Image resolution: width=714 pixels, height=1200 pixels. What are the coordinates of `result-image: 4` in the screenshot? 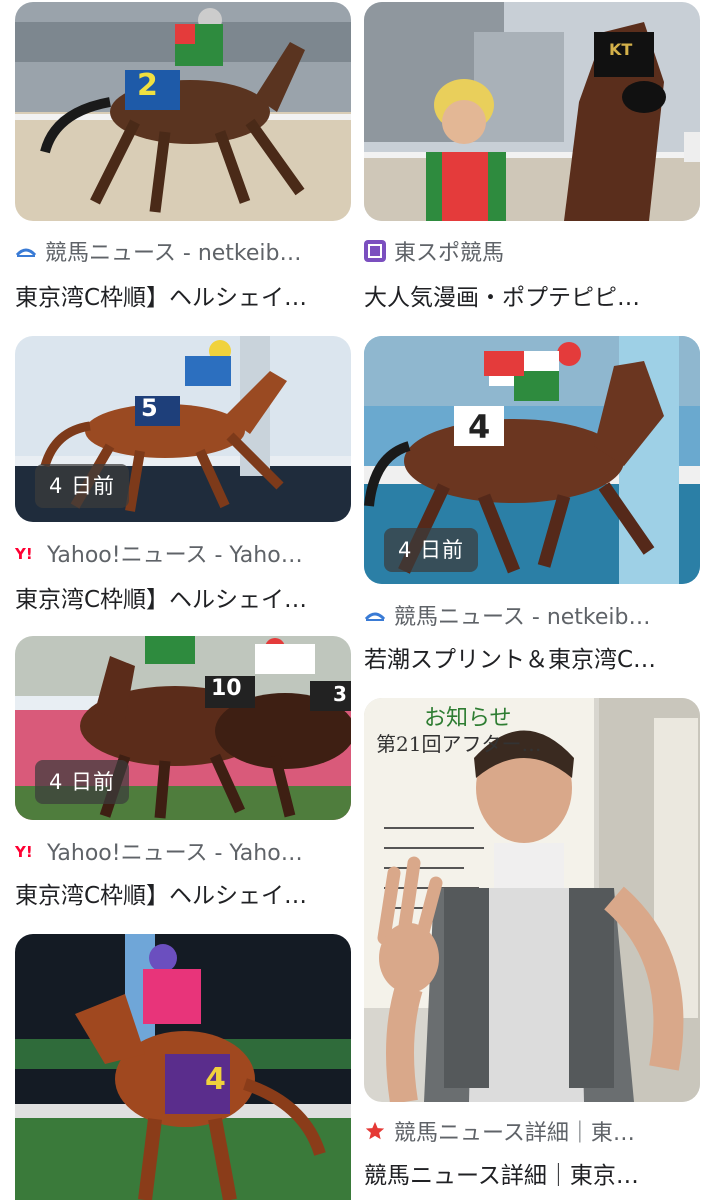 It's located at (183, 1067).